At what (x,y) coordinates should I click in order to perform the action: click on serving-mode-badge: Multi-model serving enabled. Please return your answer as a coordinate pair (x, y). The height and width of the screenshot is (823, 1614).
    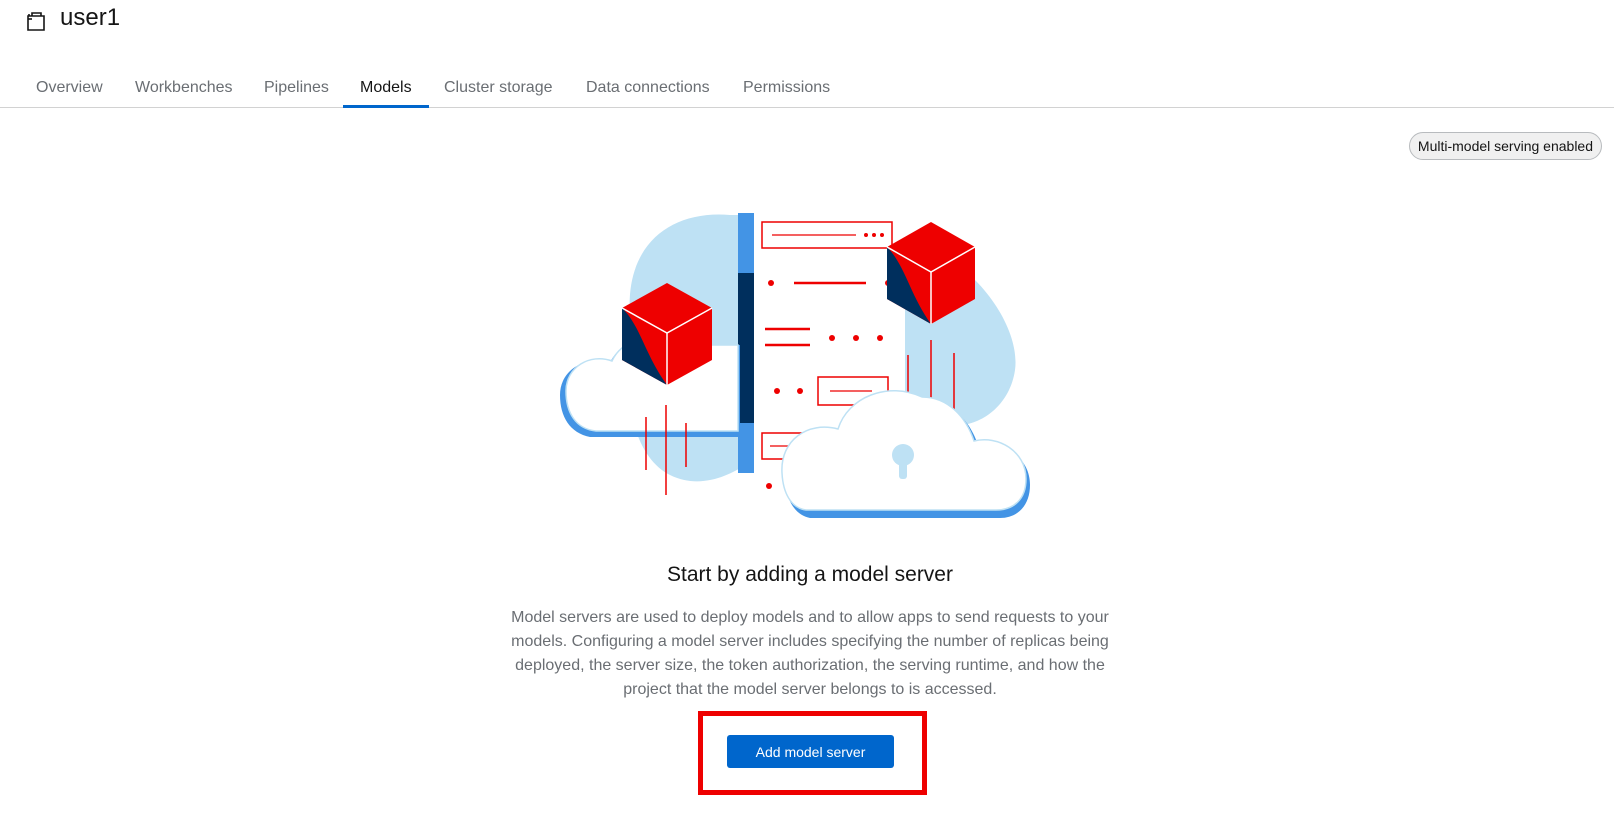
    Looking at the image, I should click on (1505, 146).